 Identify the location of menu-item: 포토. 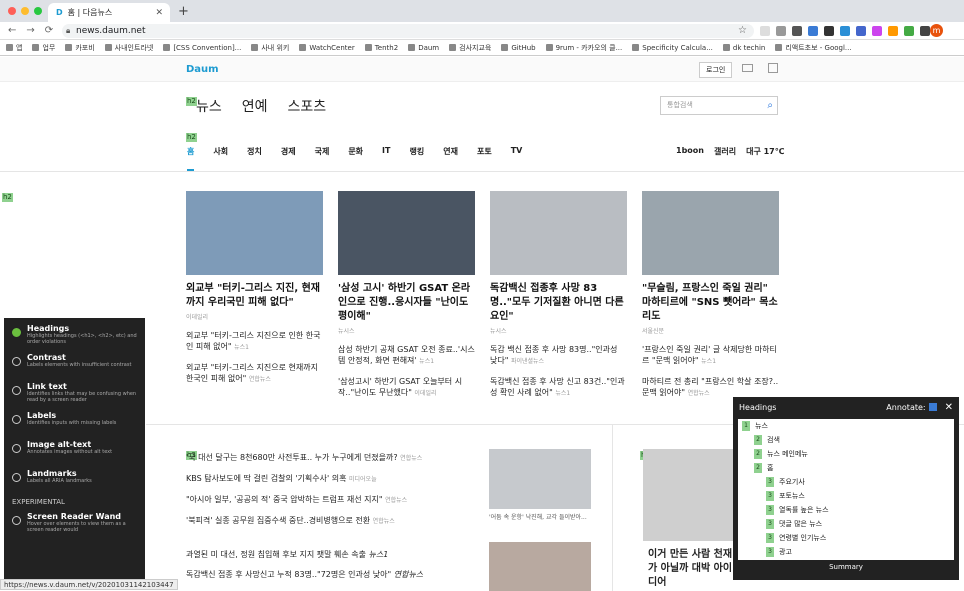
(484, 158).